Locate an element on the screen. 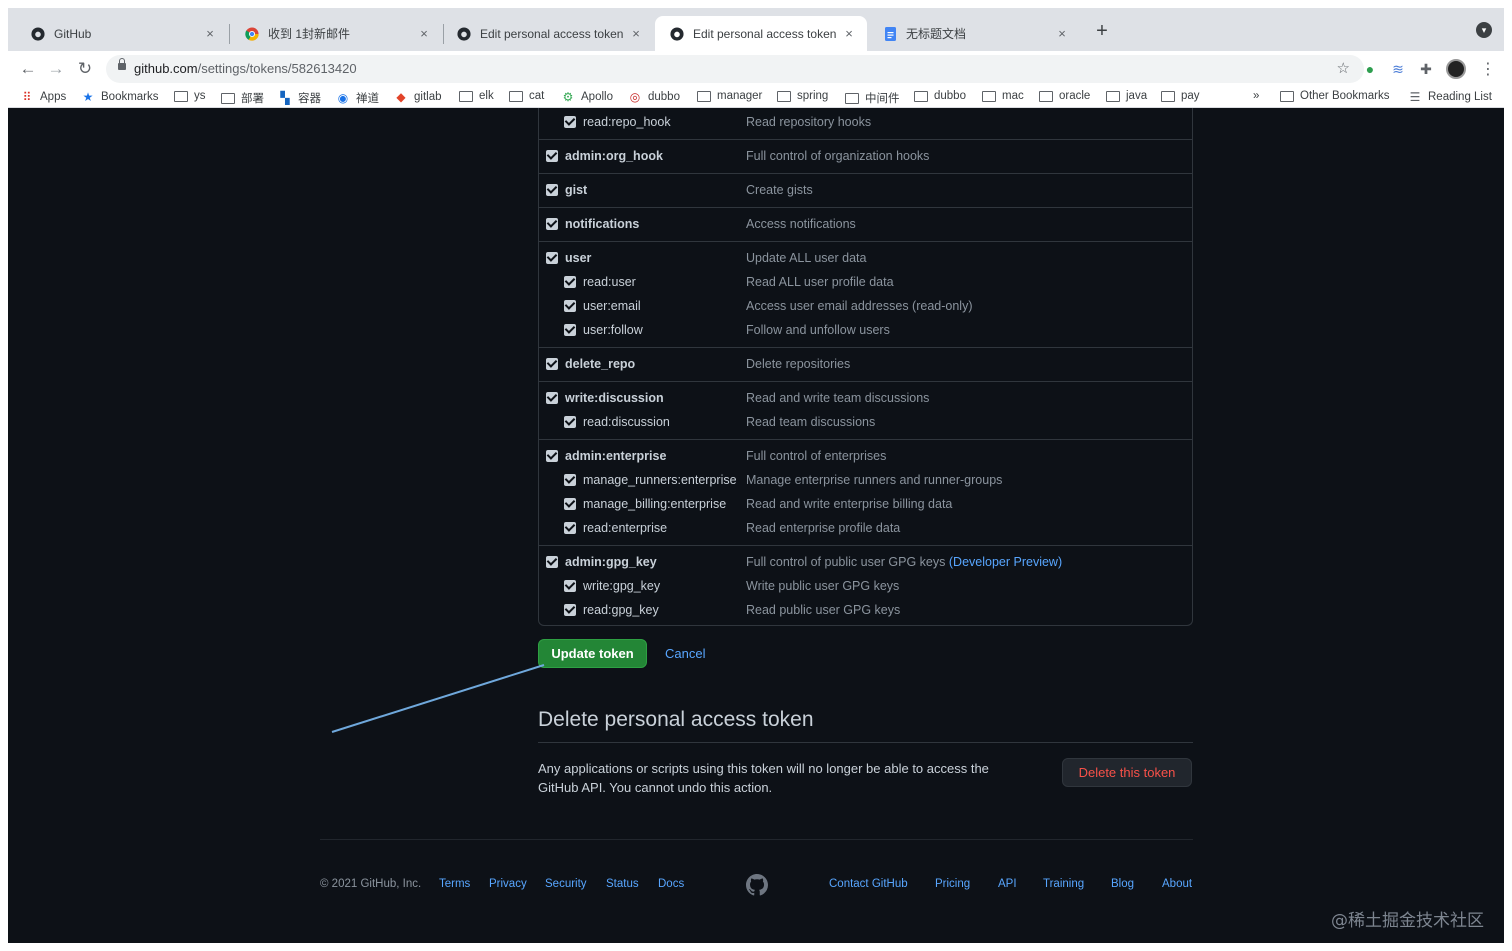 The width and height of the screenshot is (1512, 951). developer-preview-link: (Developer Preview) is located at coordinates (1005, 562).